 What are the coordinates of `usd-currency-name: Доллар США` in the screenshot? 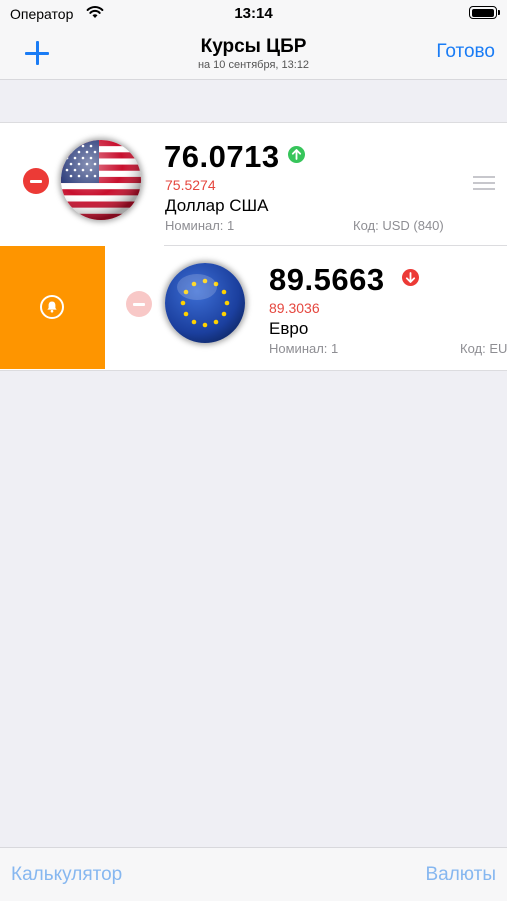 It's located at (217, 205).